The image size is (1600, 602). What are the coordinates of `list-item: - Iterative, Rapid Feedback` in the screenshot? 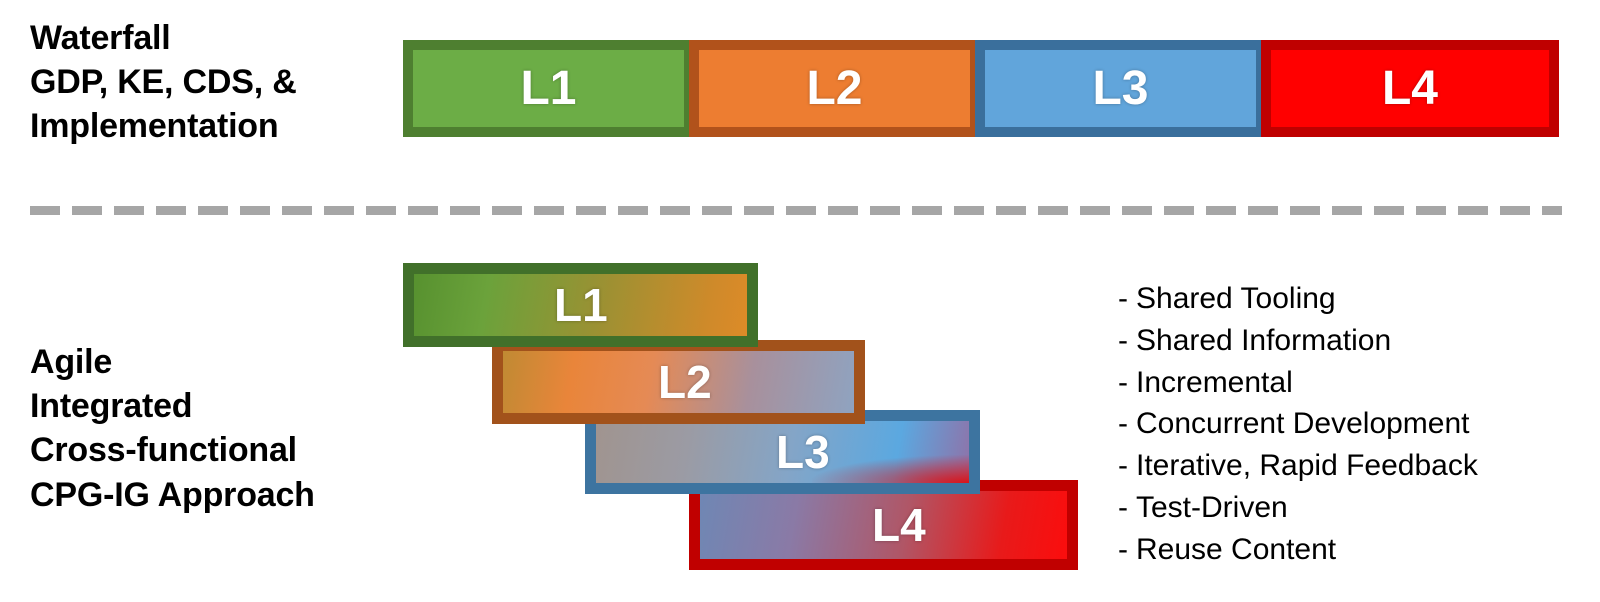 It's located at (1353, 466).